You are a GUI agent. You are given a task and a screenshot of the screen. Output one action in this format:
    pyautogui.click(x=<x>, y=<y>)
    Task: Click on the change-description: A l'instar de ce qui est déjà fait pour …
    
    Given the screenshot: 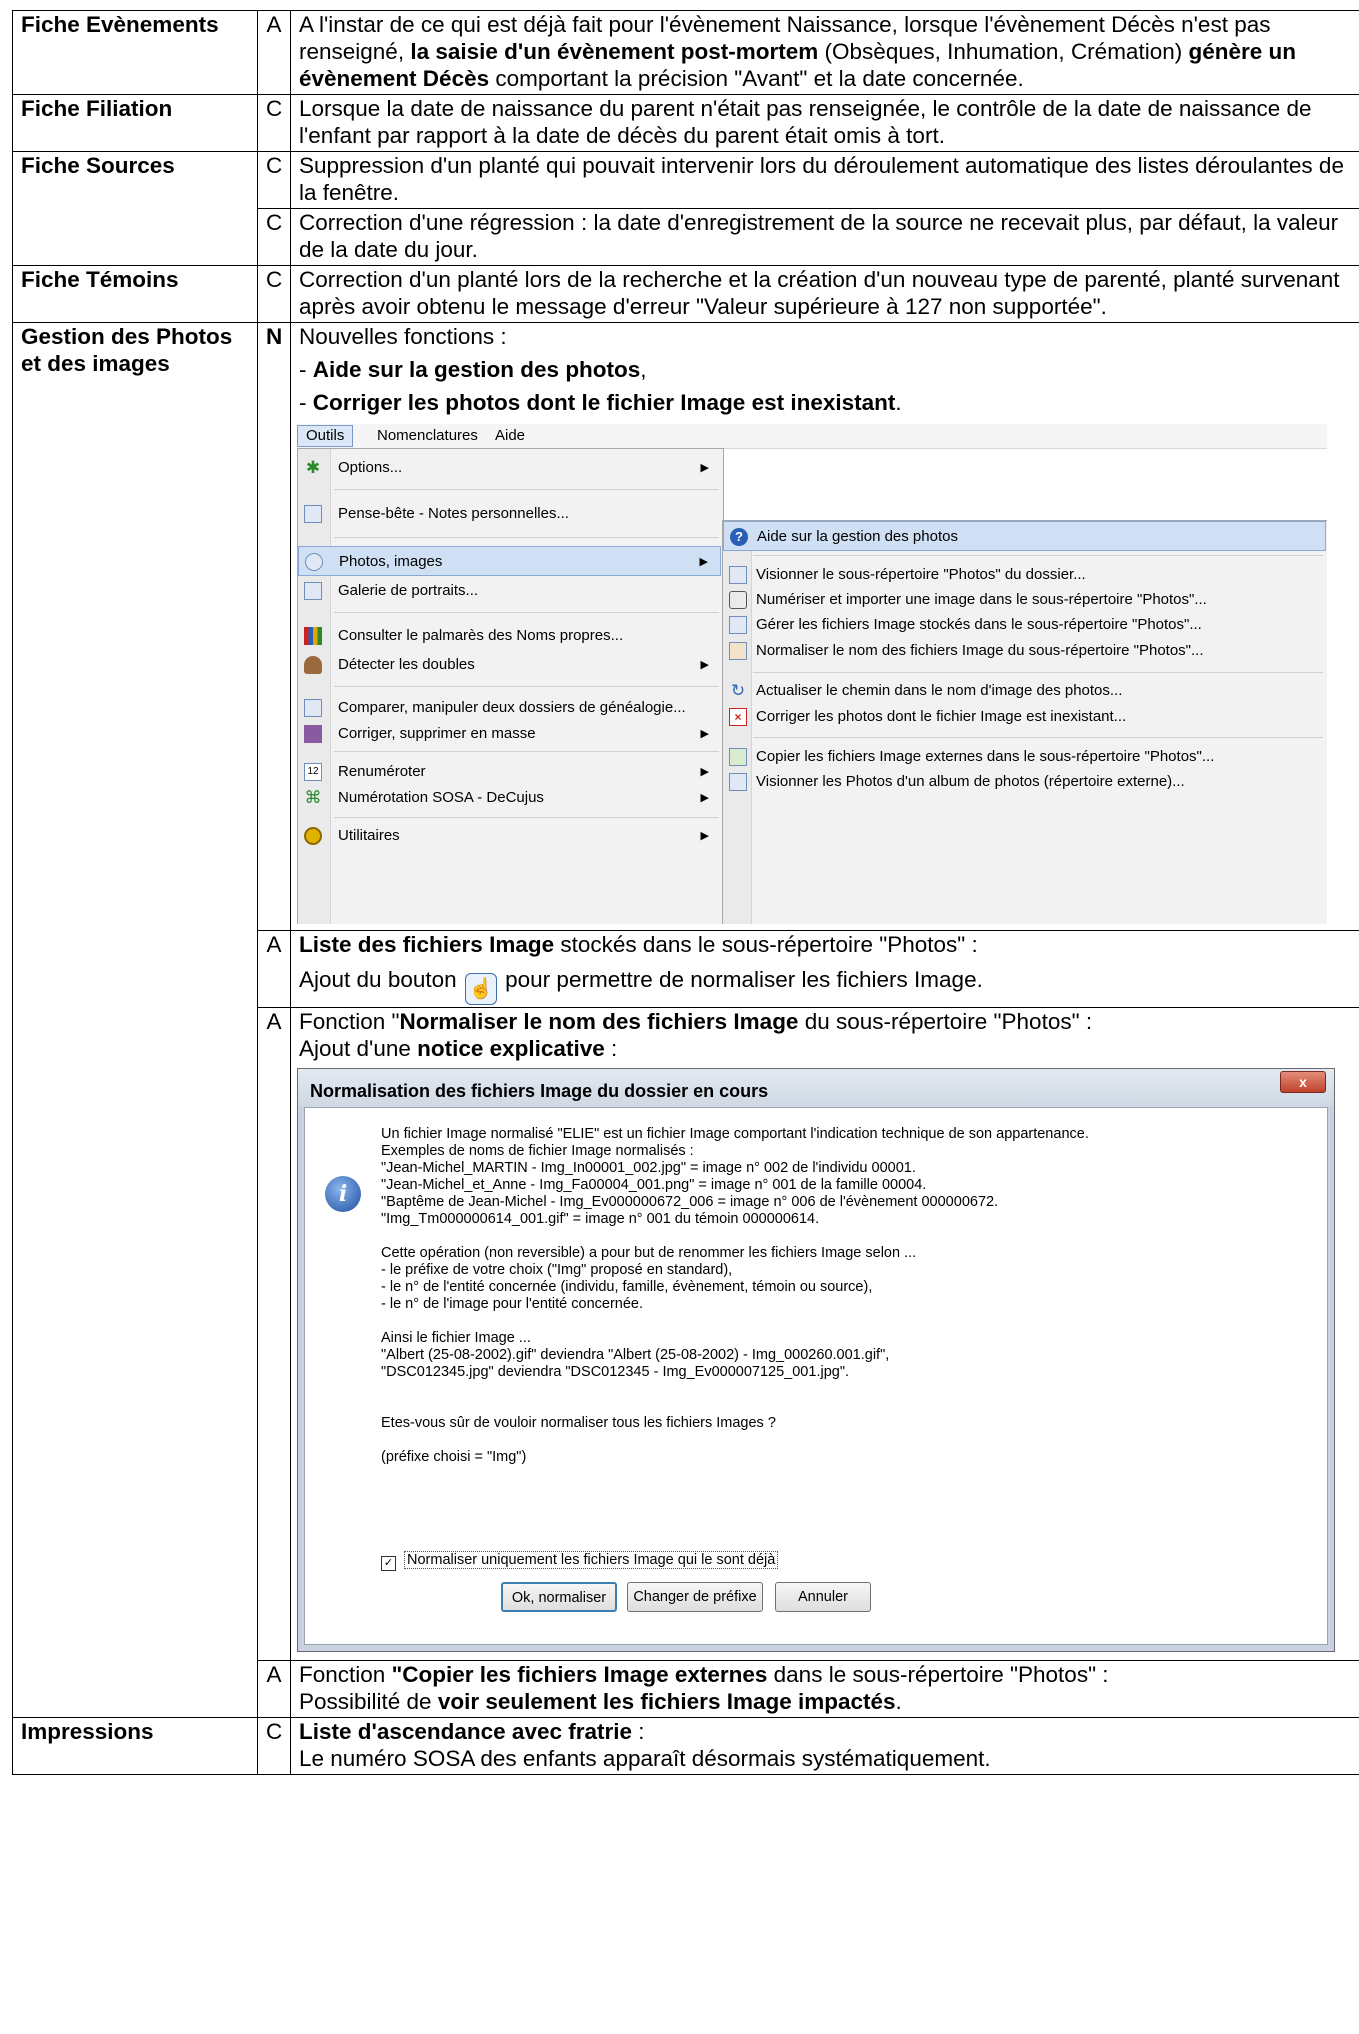 What is the action you would take?
    pyautogui.click(x=824, y=52)
    